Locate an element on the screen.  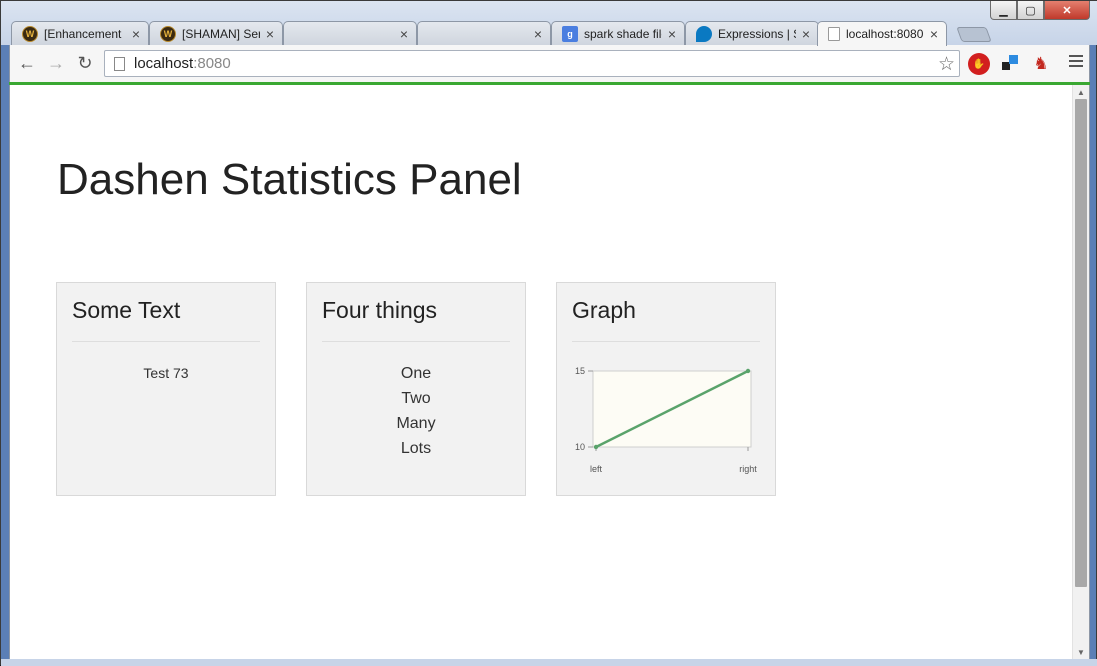
chrome-menu-icon is located at coordinates (1076, 62).